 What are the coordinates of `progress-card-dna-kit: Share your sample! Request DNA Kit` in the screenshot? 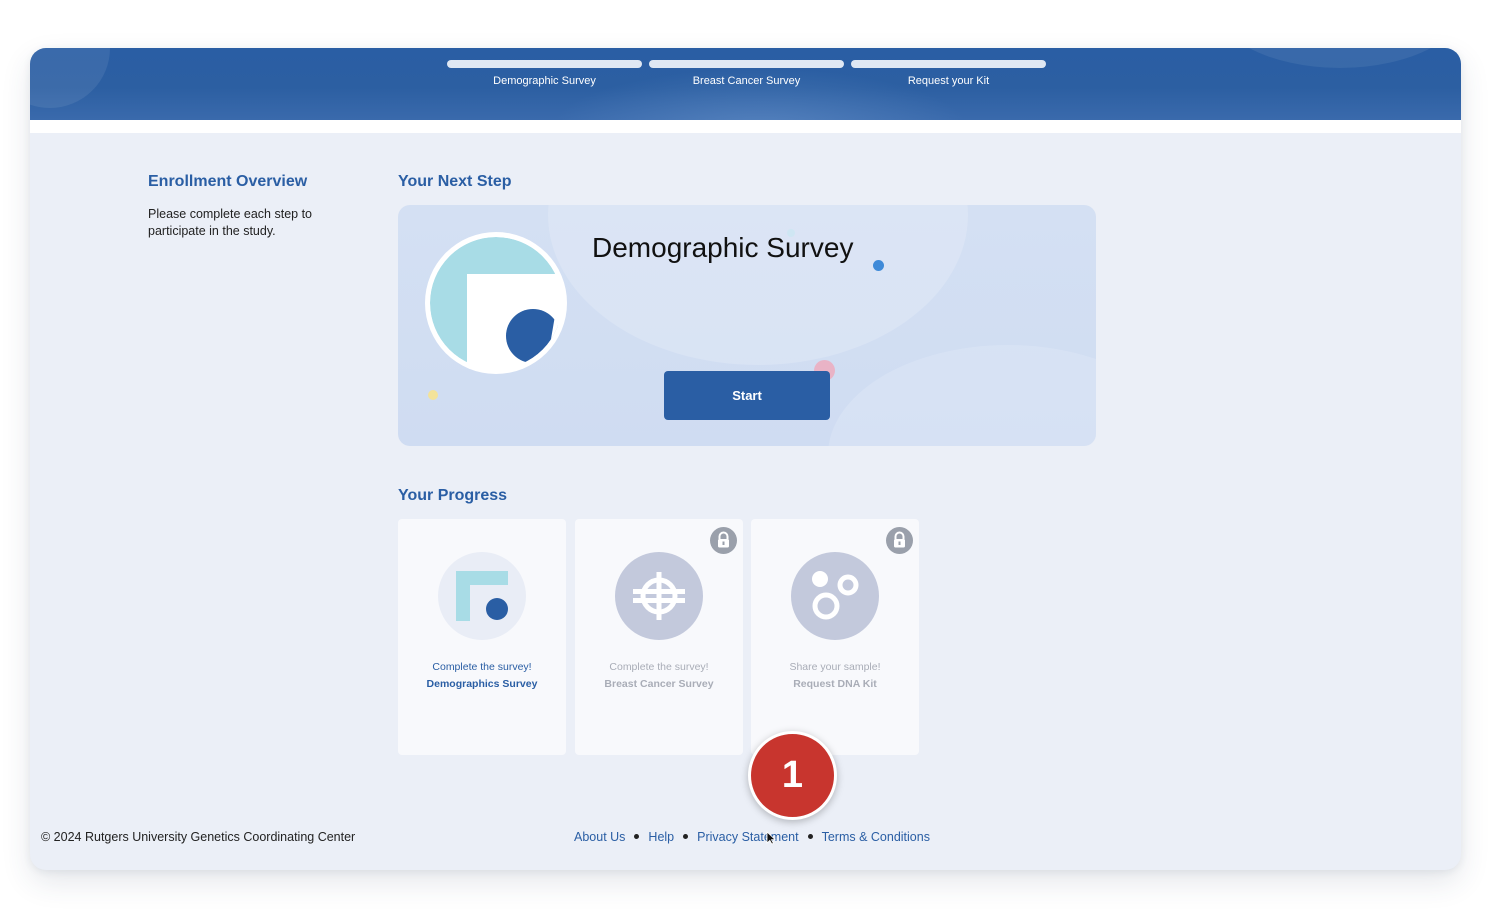 It's located at (835, 637).